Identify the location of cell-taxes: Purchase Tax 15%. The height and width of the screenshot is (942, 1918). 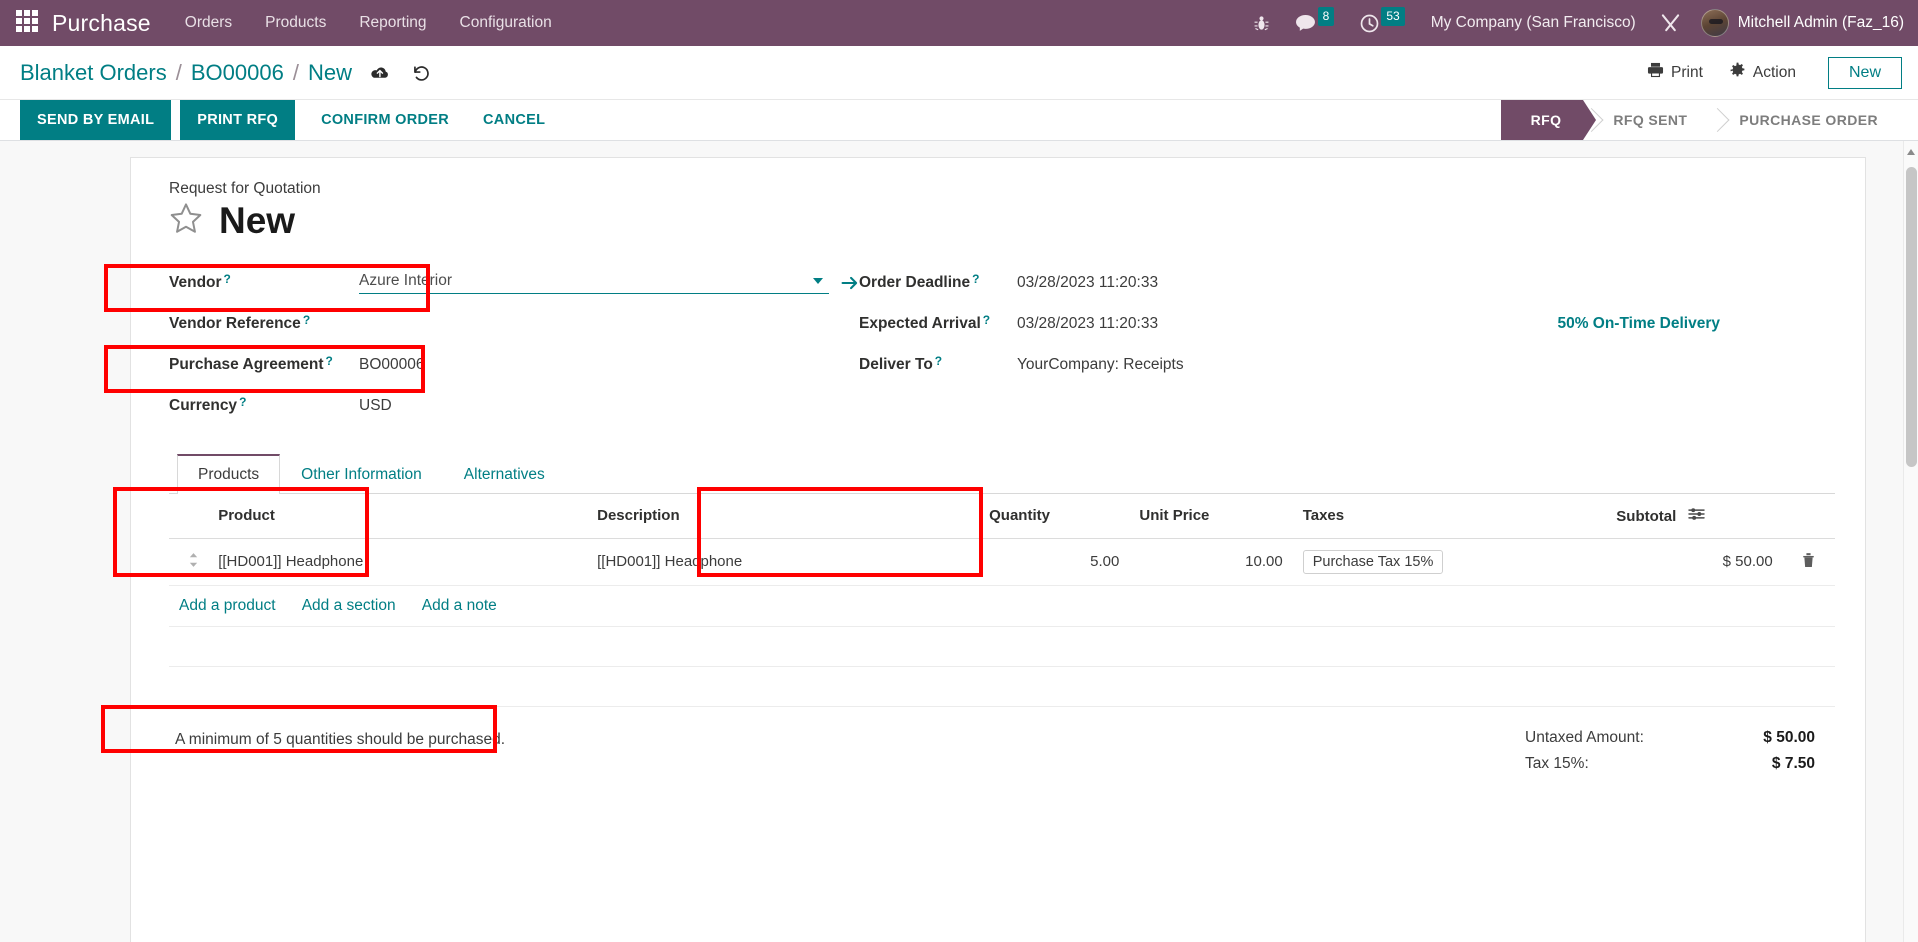
(1449, 562).